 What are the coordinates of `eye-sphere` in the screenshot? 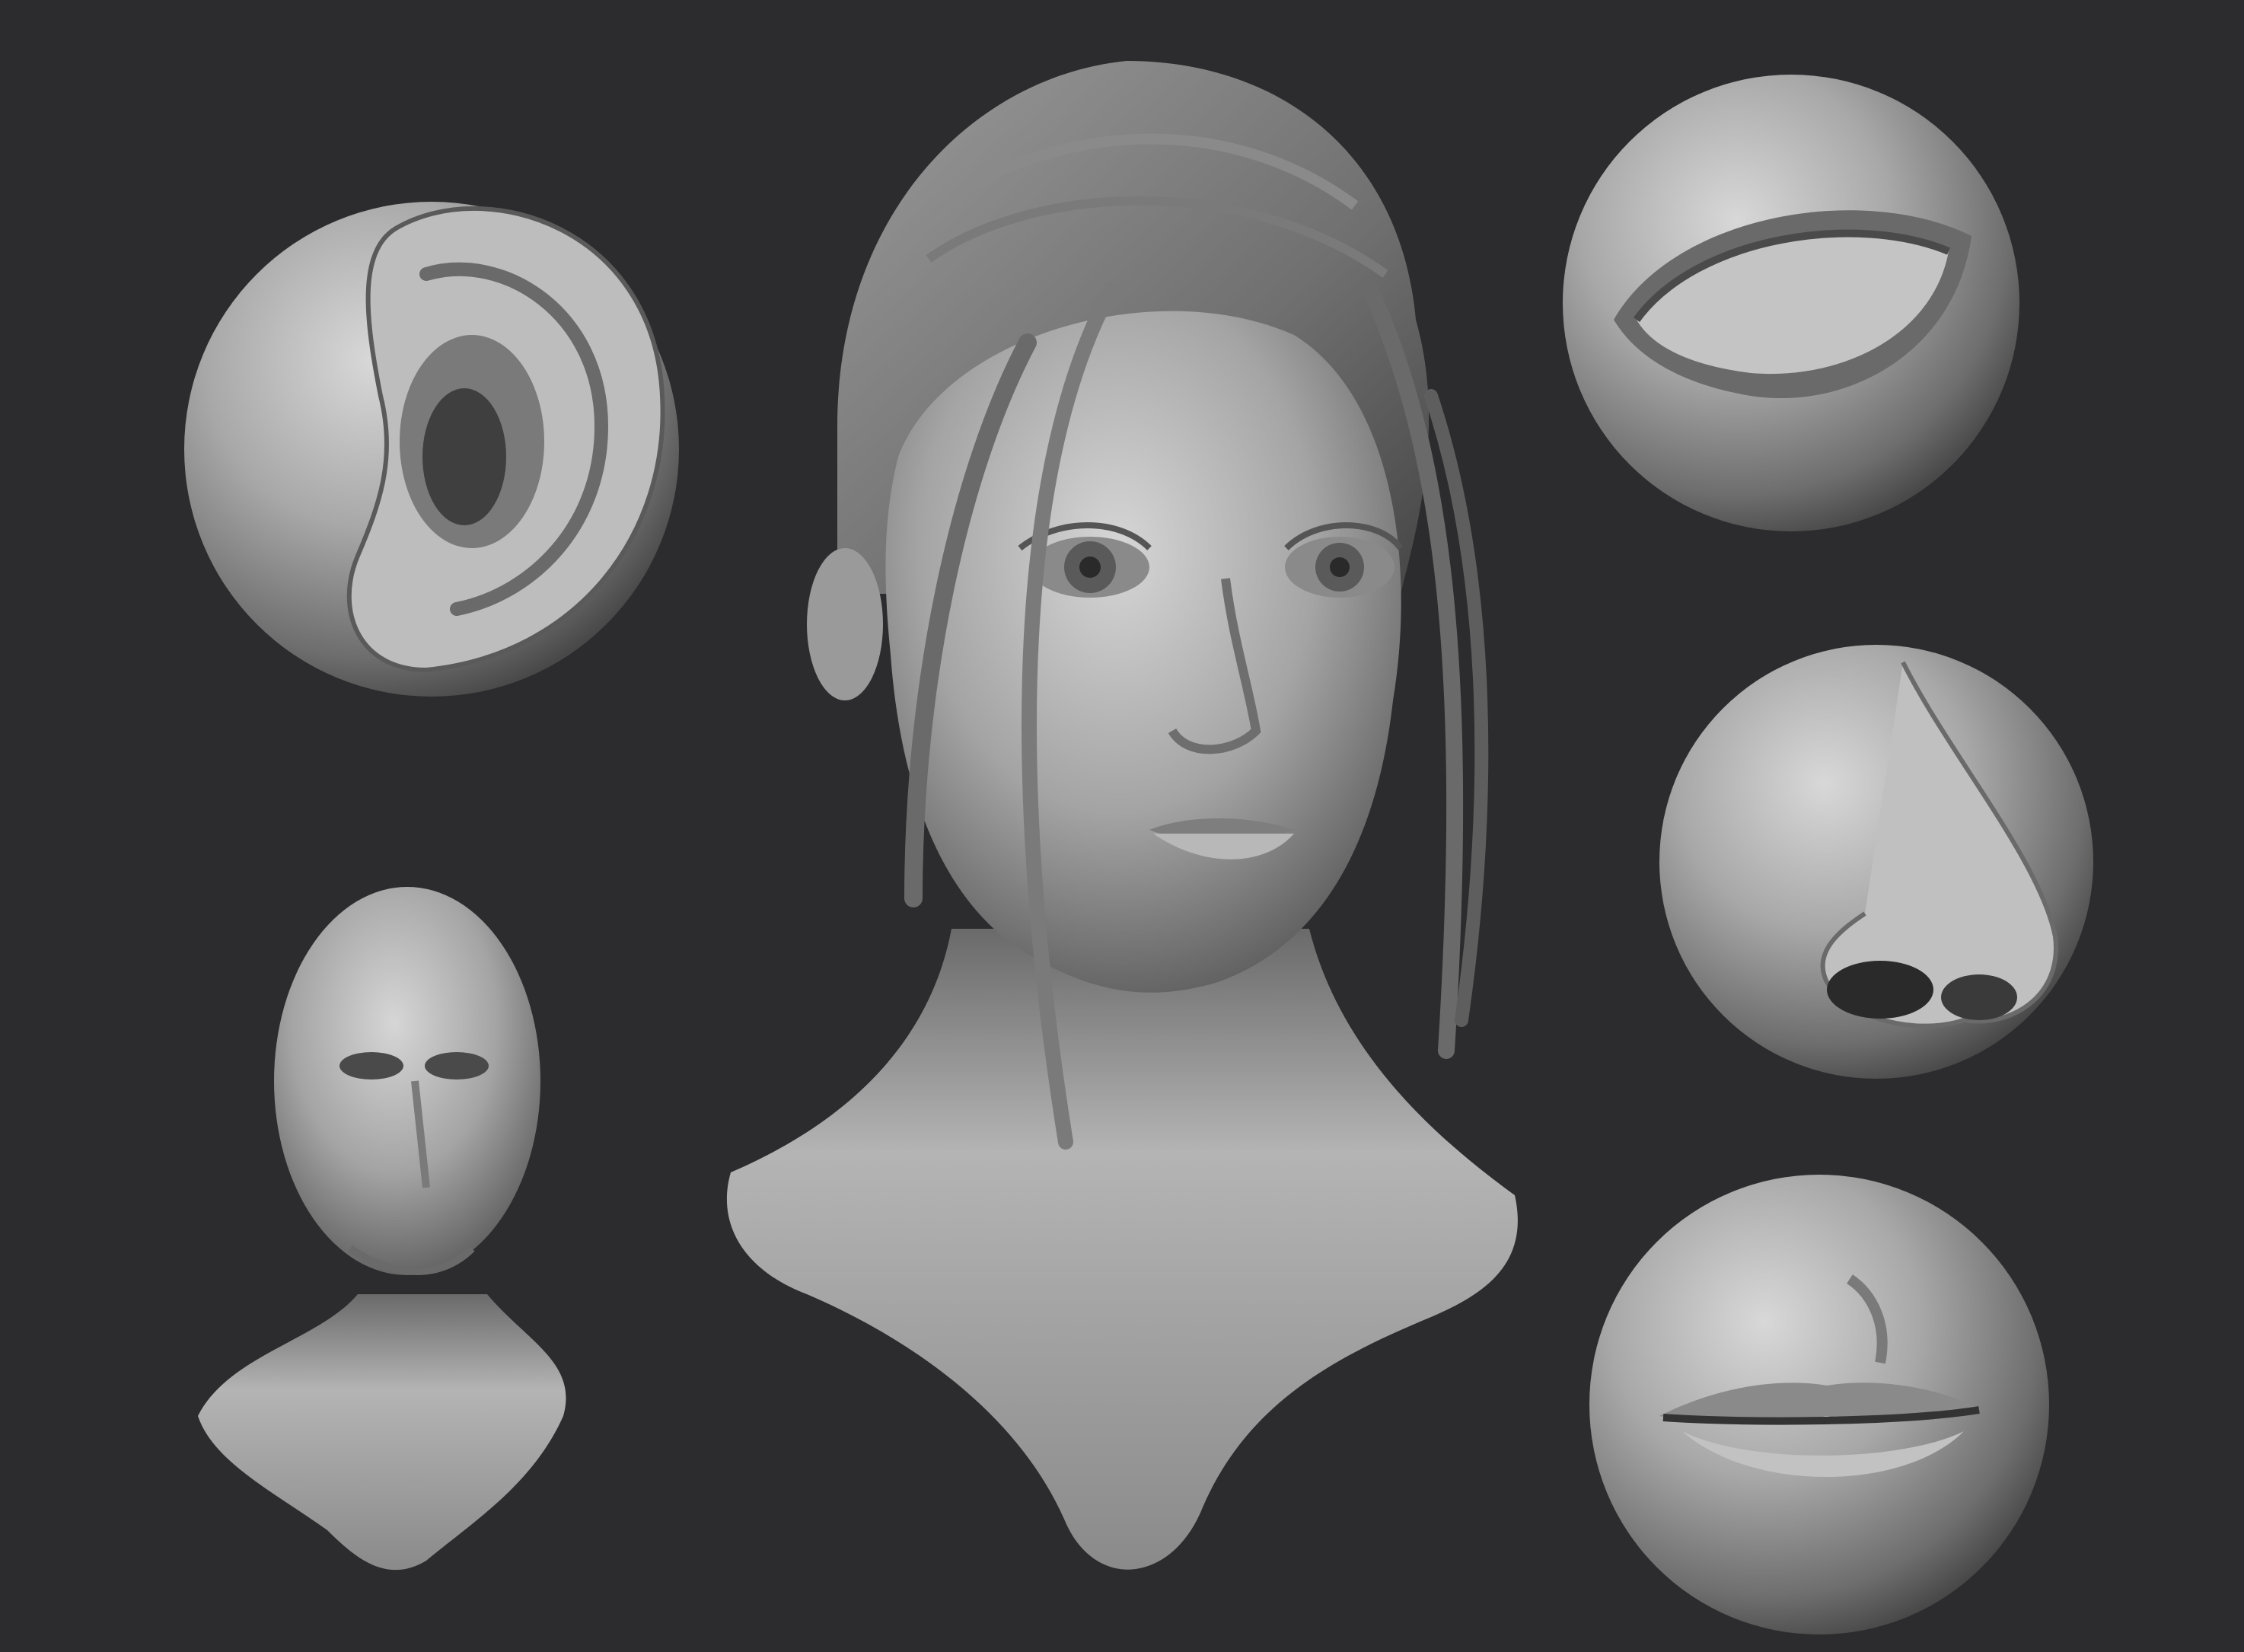 It's located at (1791, 303).